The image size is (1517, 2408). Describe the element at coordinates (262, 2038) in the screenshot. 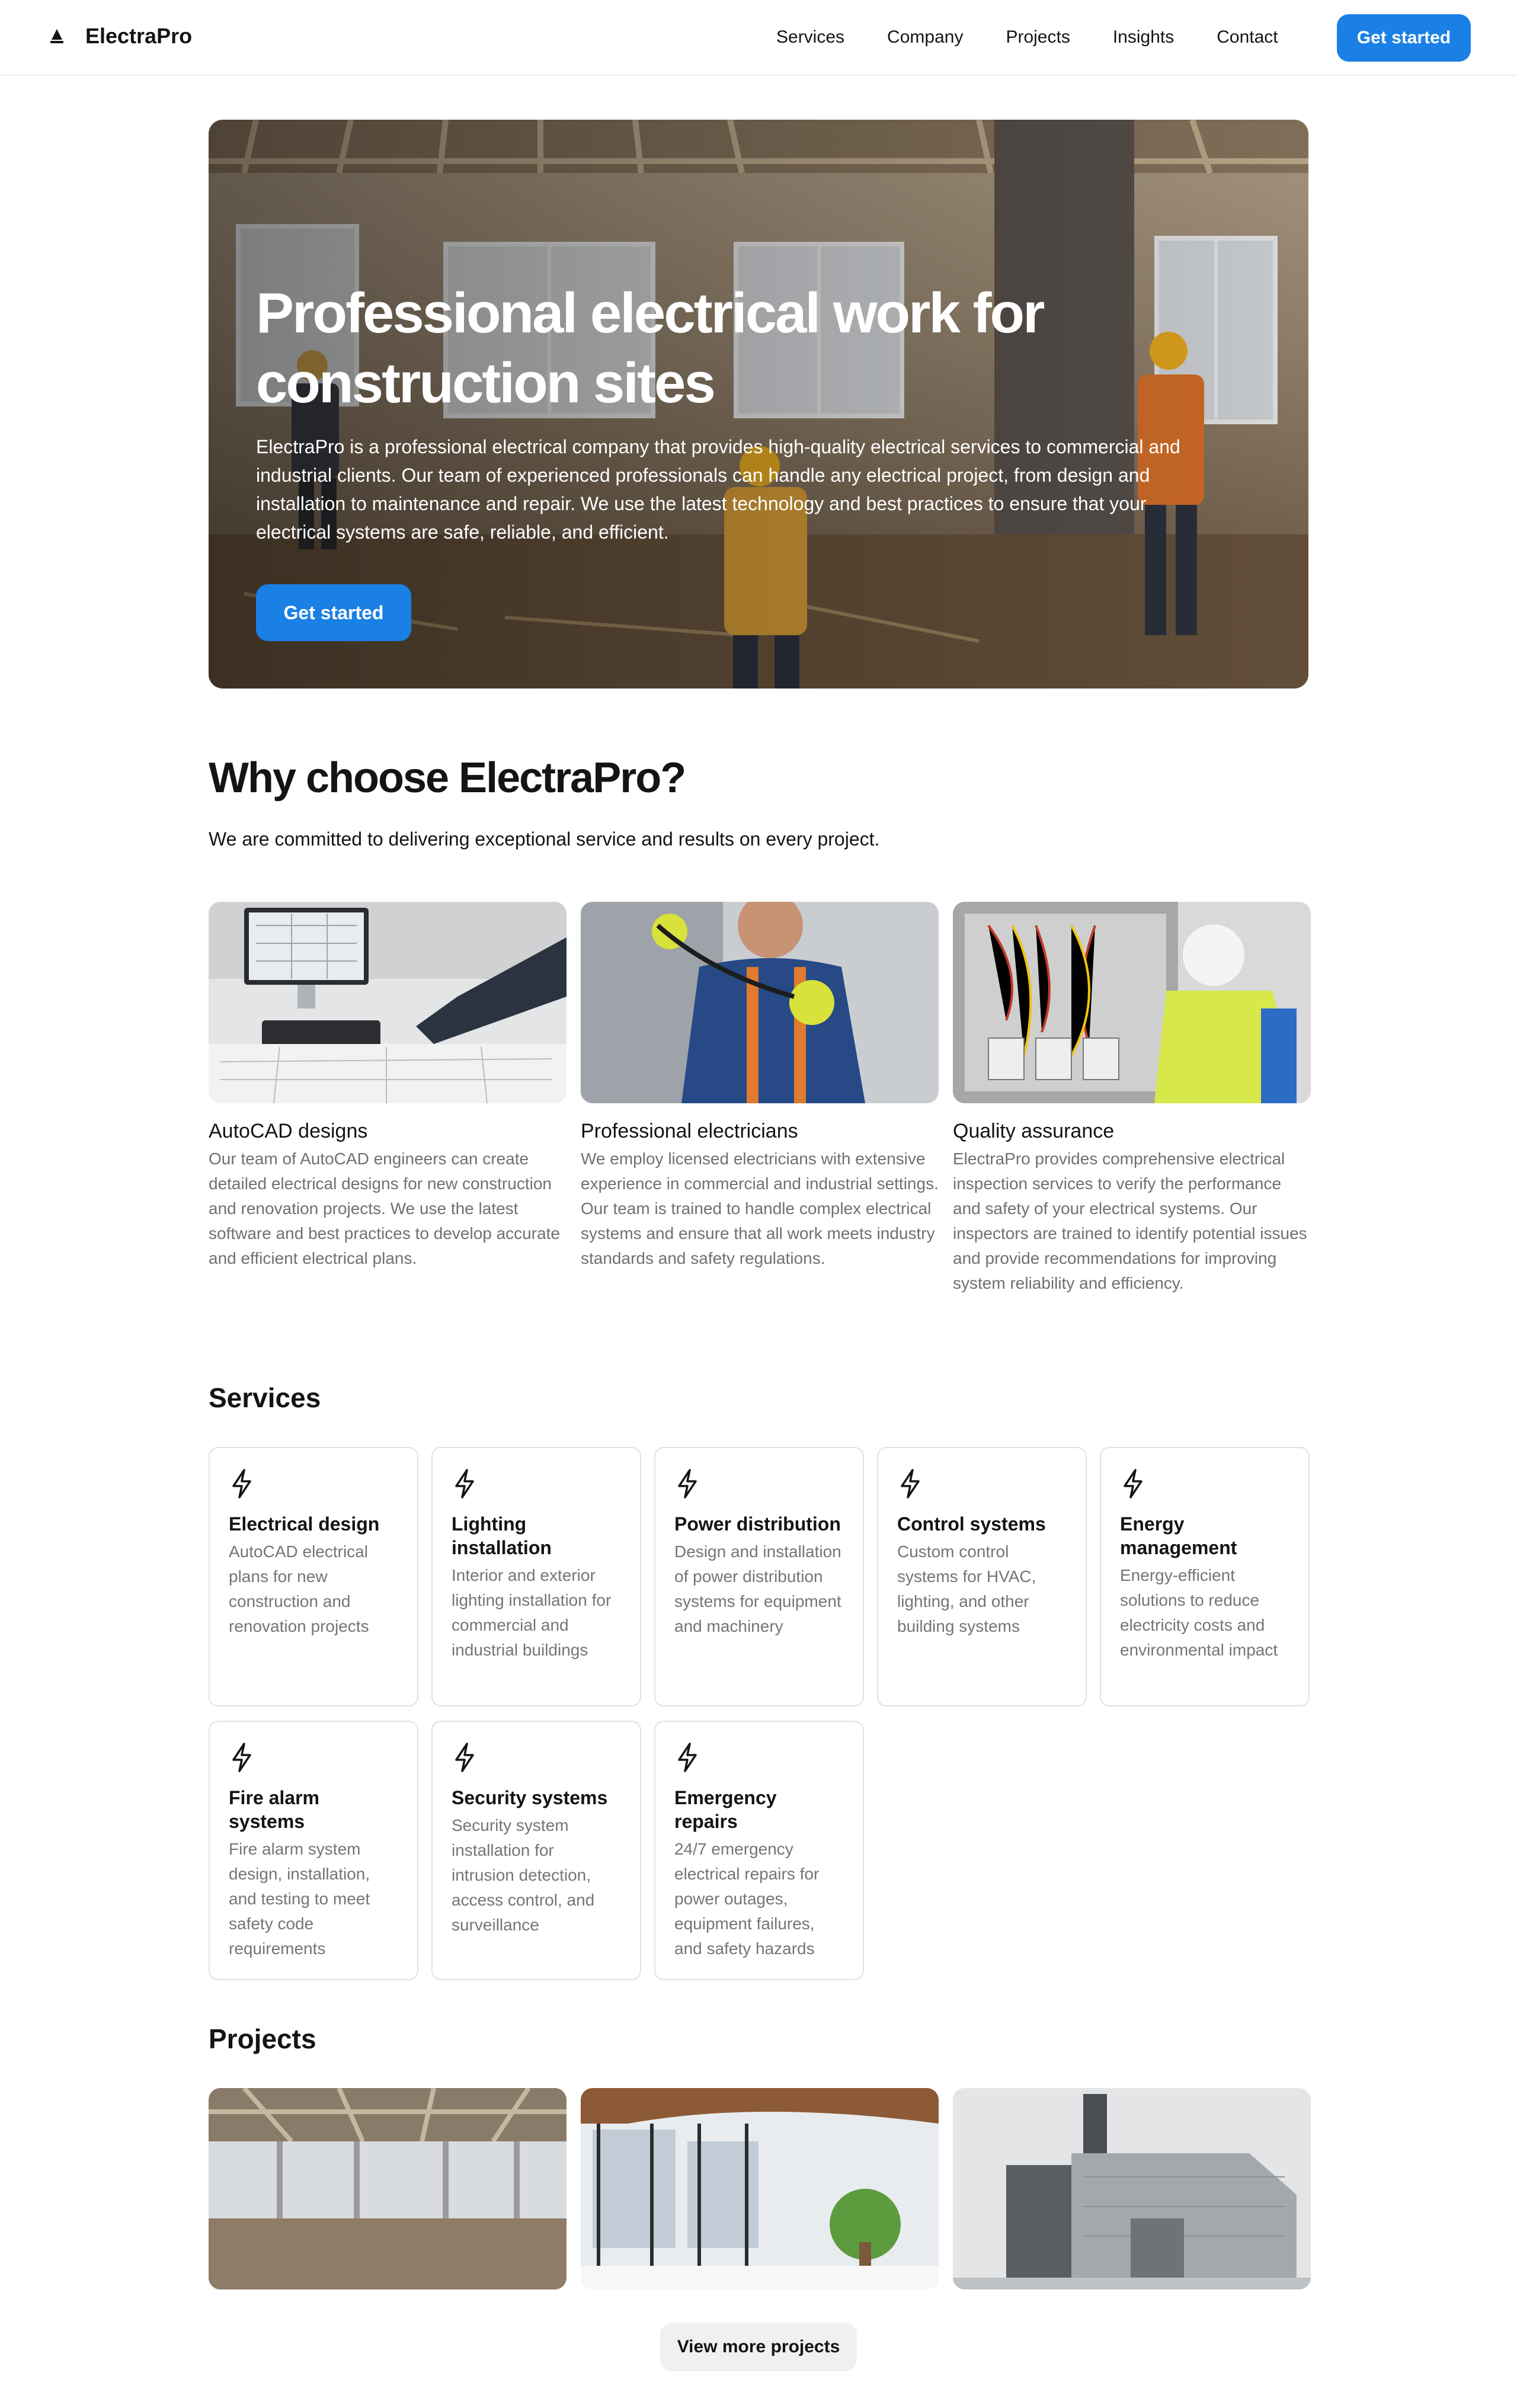

I see `projects-section-title: Projects` at that location.